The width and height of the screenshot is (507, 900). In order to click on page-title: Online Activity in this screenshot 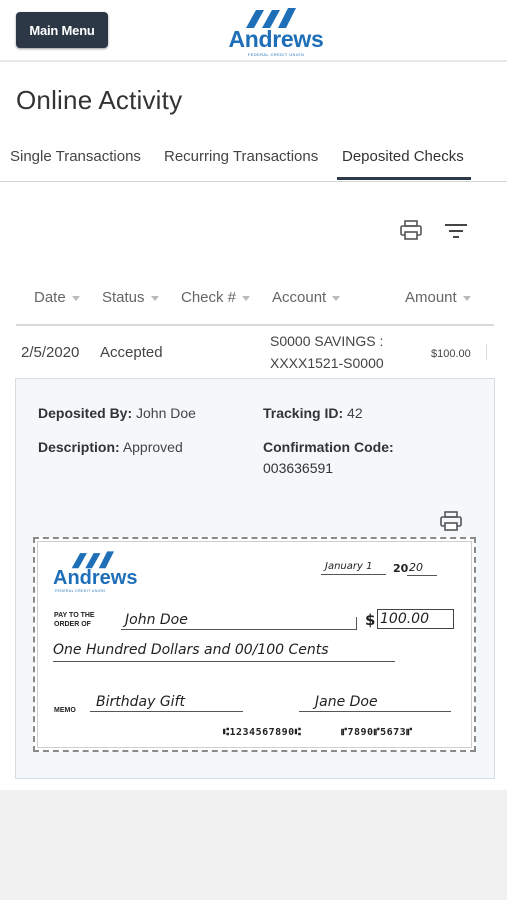, I will do `click(99, 100)`.